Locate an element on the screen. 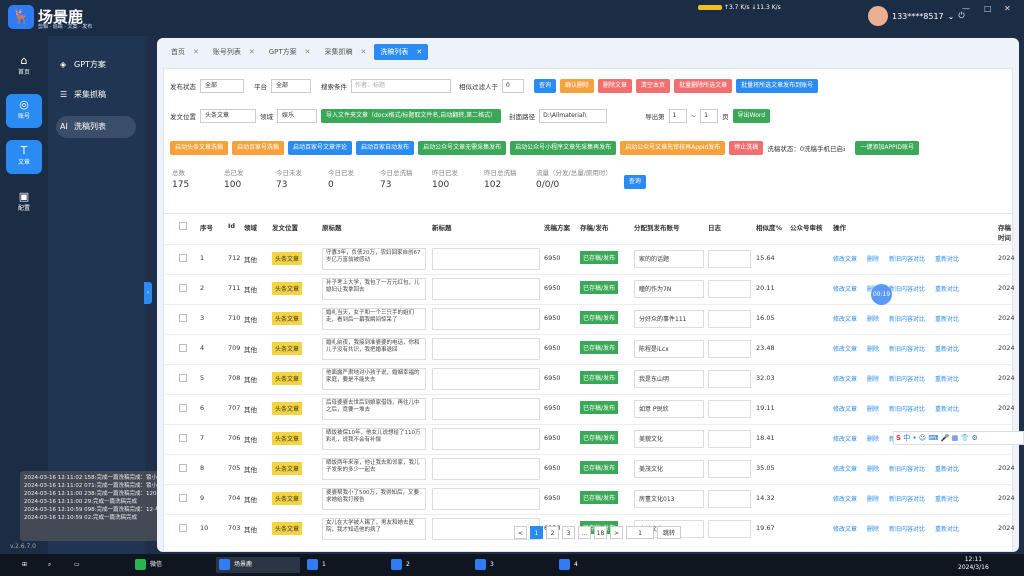 The width and height of the screenshot is (1024, 576). confirm-delete-button: 确认删除 is located at coordinates (577, 86).